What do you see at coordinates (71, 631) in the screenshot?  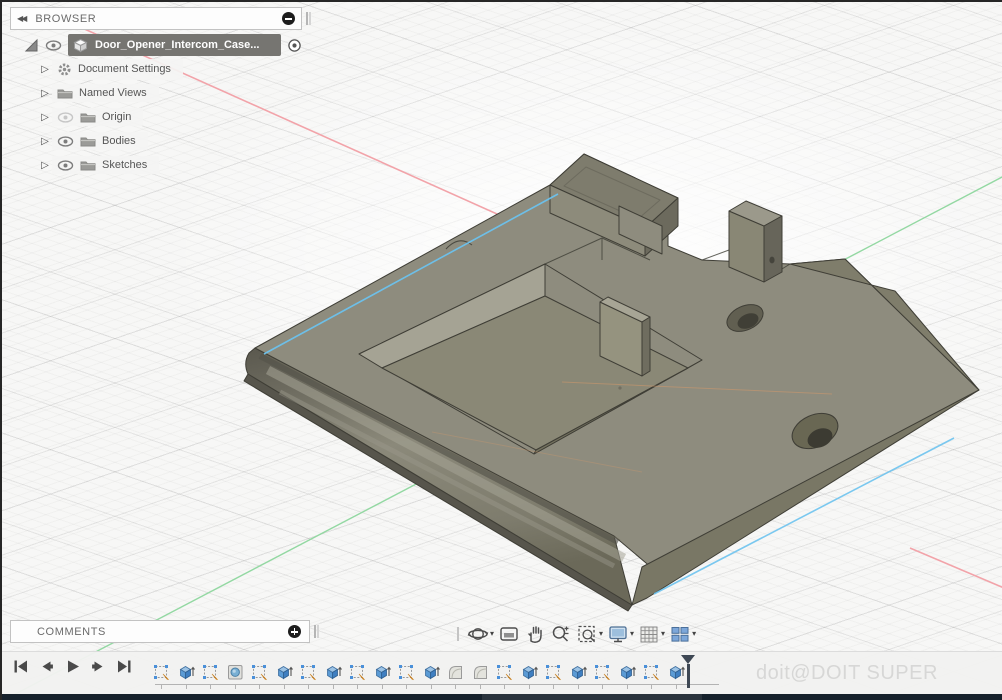 I see `comments-title: COMMENTS` at bounding box center [71, 631].